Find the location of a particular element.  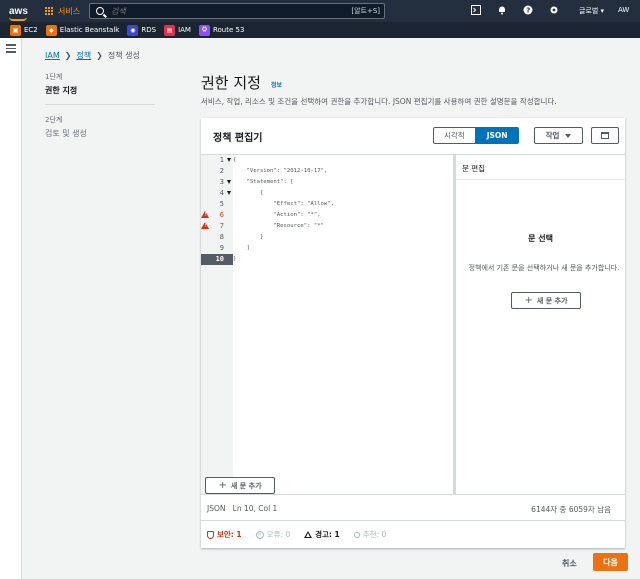

top-nav: aws 서비스 [알트+S] ? 글로벌 ▾ AW is located at coordinates (320, 11).